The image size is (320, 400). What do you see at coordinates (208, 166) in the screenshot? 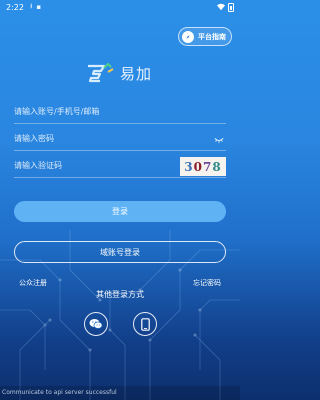
I see `captcha-char: 7` at bounding box center [208, 166].